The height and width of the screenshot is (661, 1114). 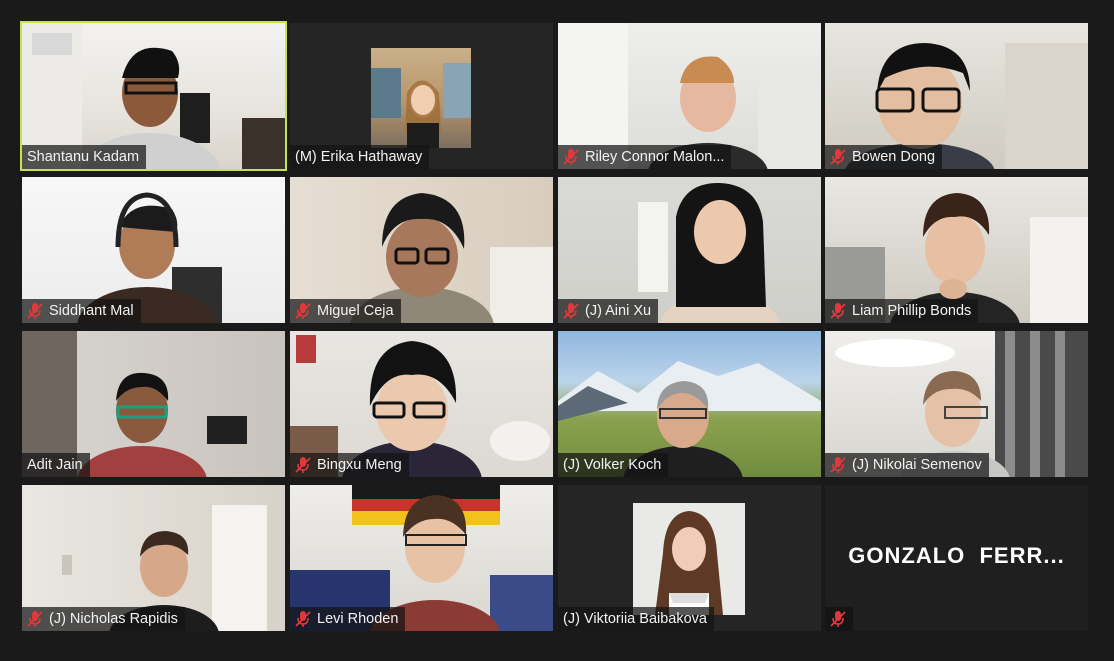 What do you see at coordinates (689, 250) in the screenshot?
I see `video-tile-aini-xu: (J) Aini Xu` at bounding box center [689, 250].